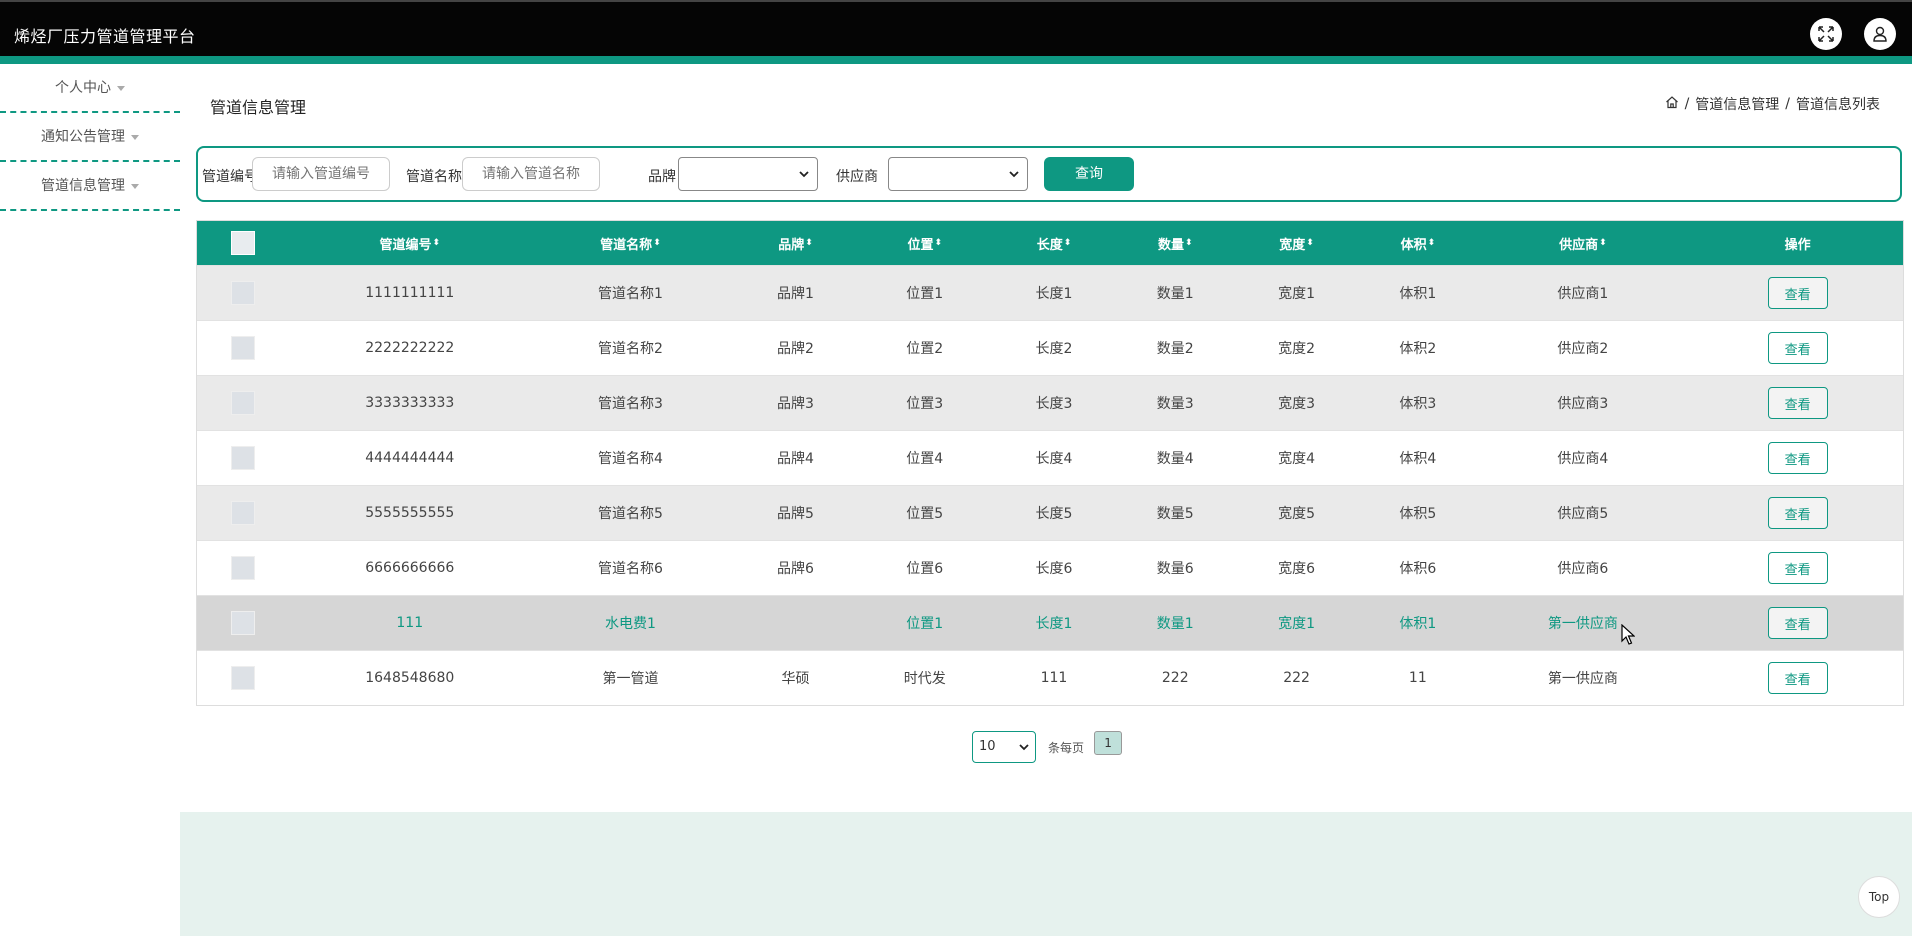 The width and height of the screenshot is (1912, 936). Describe the element at coordinates (1418, 349) in the screenshot. I see `cell-volume: 体积2` at that location.